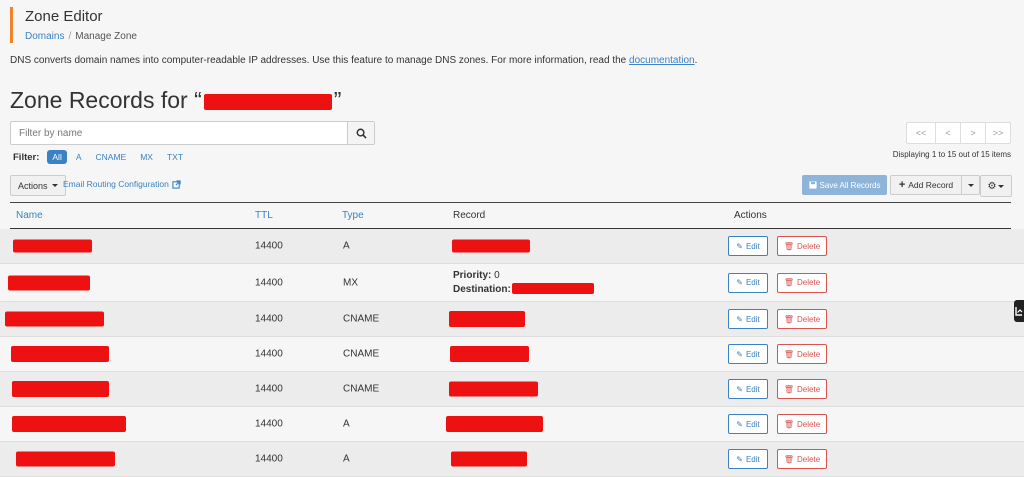 Image resolution: width=1024 pixels, height=477 pixels. Describe the element at coordinates (57, 157) in the screenshot. I see `filter-all: All` at that location.